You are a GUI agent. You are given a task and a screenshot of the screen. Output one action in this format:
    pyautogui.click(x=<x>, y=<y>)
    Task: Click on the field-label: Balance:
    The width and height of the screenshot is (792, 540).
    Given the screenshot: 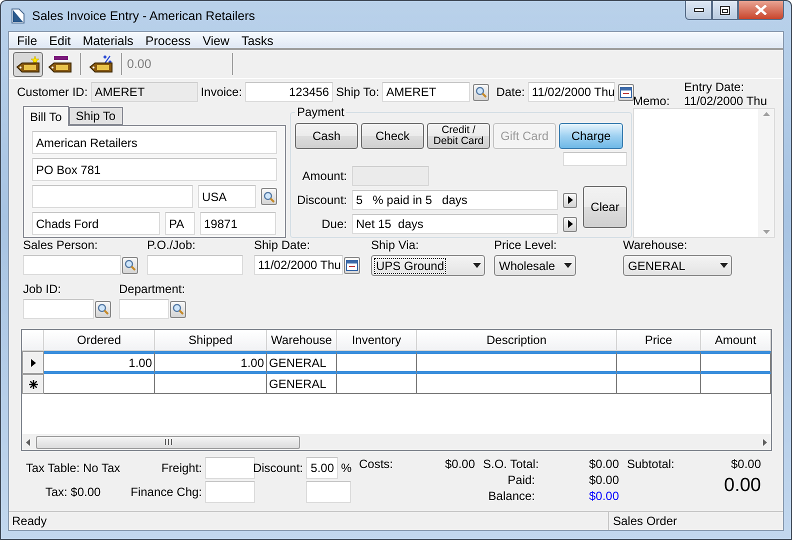 What is the action you would take?
    pyautogui.click(x=511, y=496)
    